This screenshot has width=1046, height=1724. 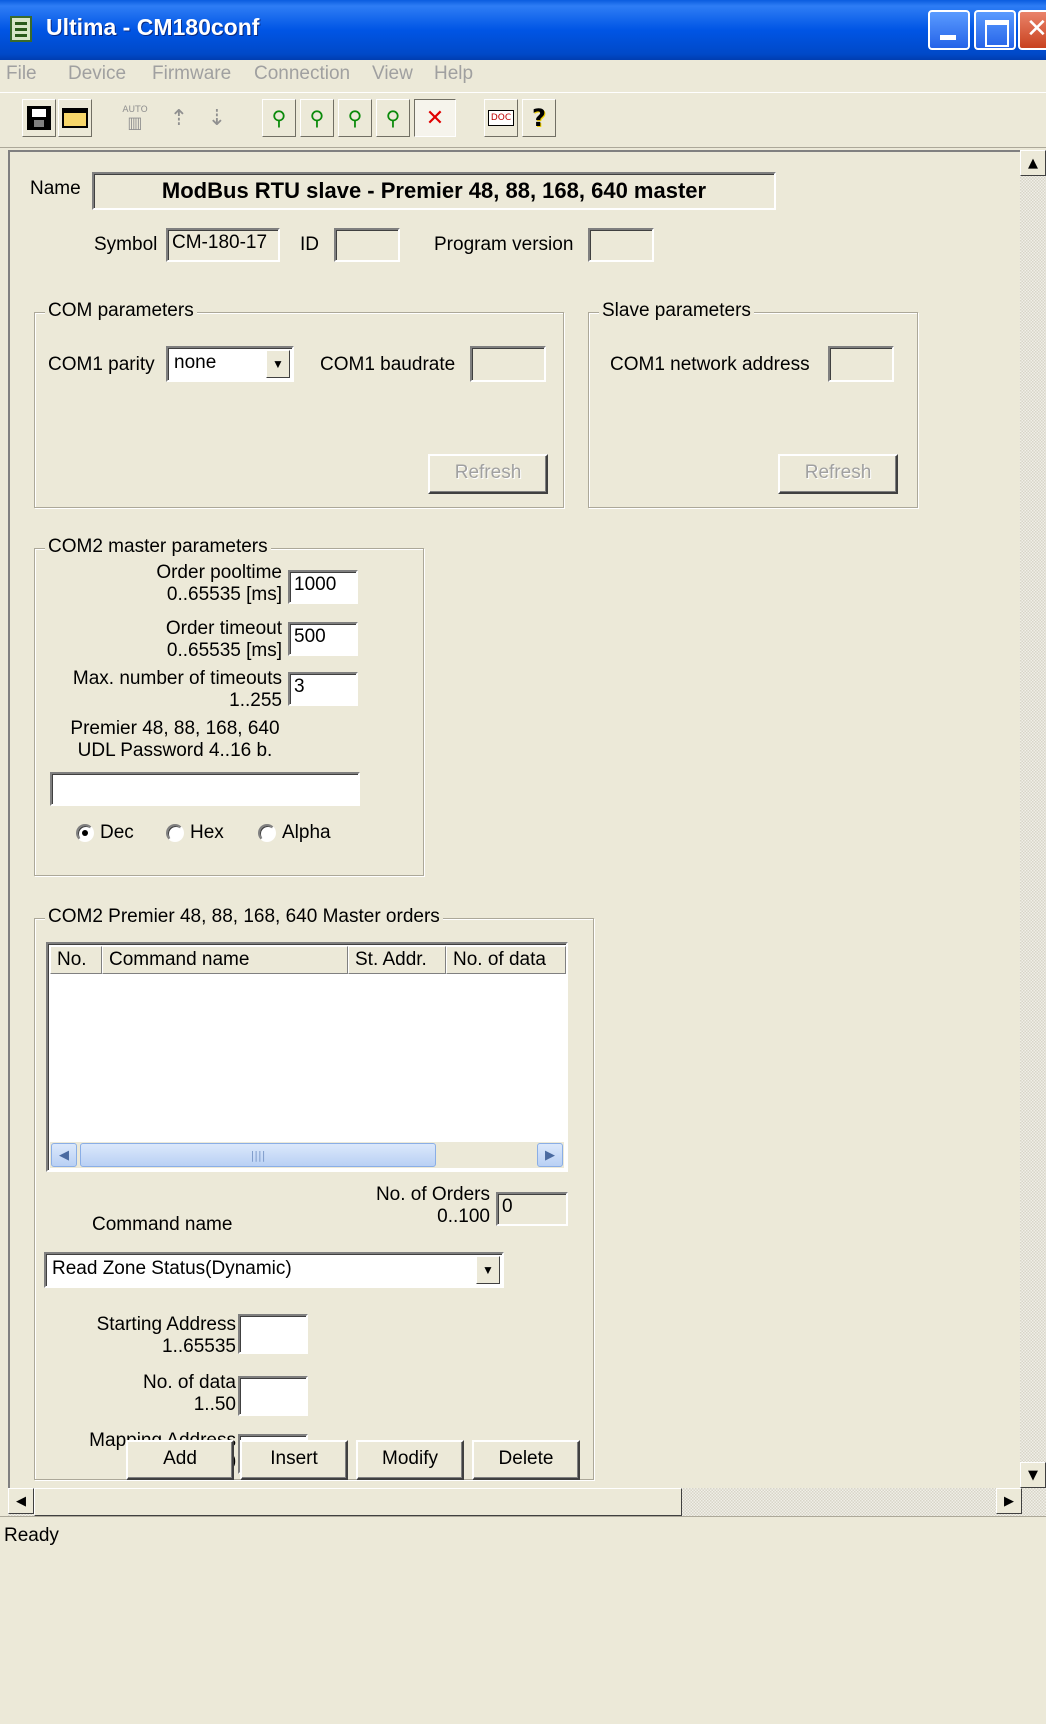 I want to click on no-of-orders-label: No. of Orders 0..100, so click(x=432, y=1205).